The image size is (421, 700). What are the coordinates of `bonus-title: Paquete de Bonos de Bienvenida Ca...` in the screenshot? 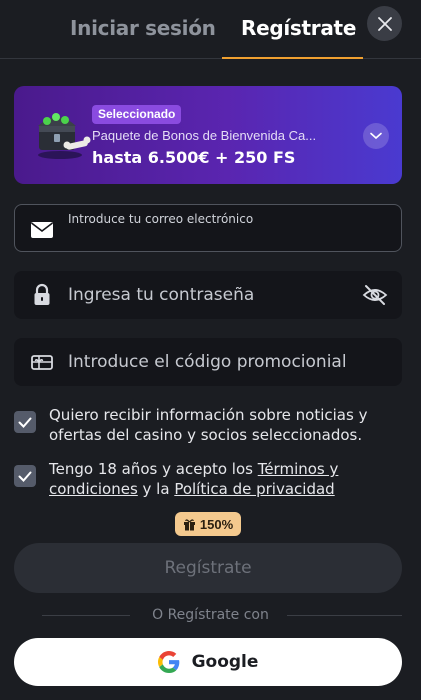 It's located at (204, 135).